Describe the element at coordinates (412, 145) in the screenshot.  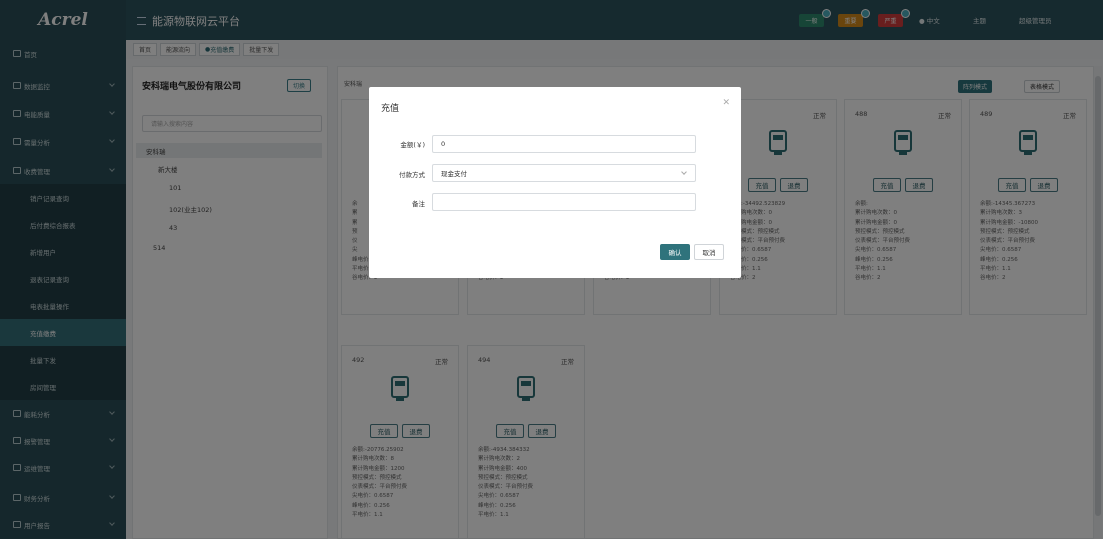
I see `amount-label: 金额(￥)` at that location.